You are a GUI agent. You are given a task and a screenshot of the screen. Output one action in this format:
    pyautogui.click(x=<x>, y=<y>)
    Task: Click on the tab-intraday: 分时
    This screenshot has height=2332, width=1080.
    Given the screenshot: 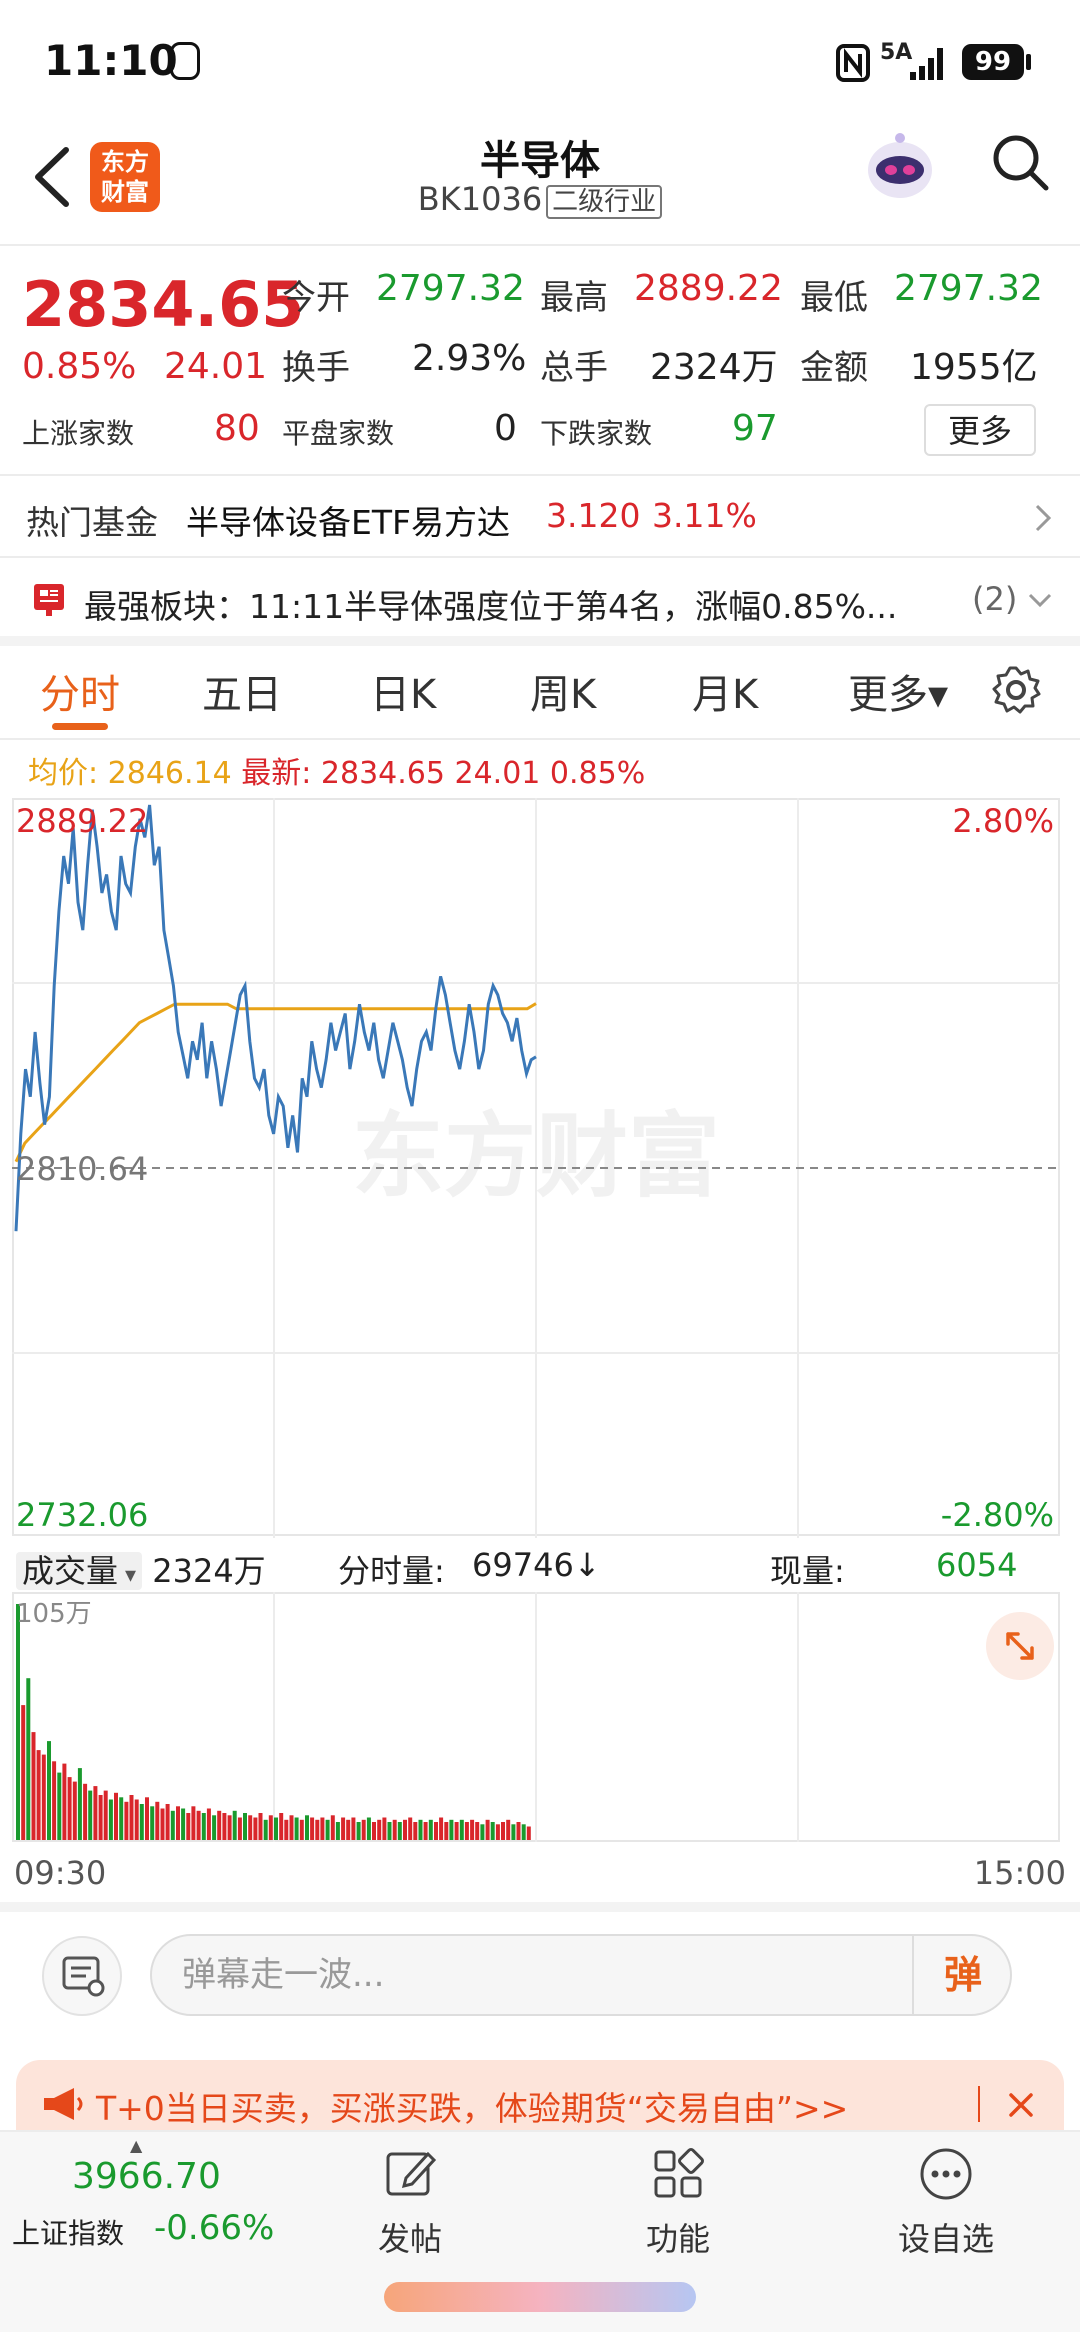 What is the action you would take?
    pyautogui.click(x=80, y=691)
    